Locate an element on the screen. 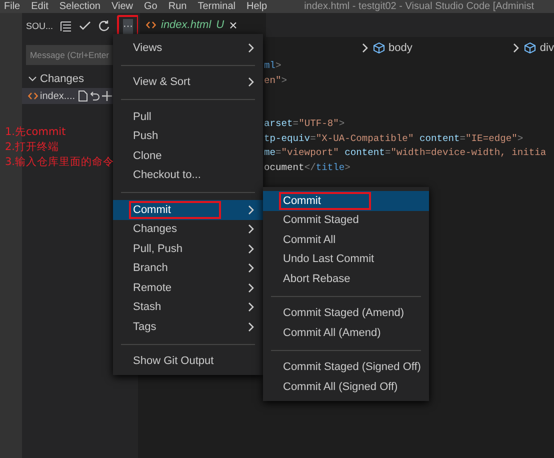 This screenshot has height=458, width=554. menu-bar-item: File is located at coordinates (12, 6).